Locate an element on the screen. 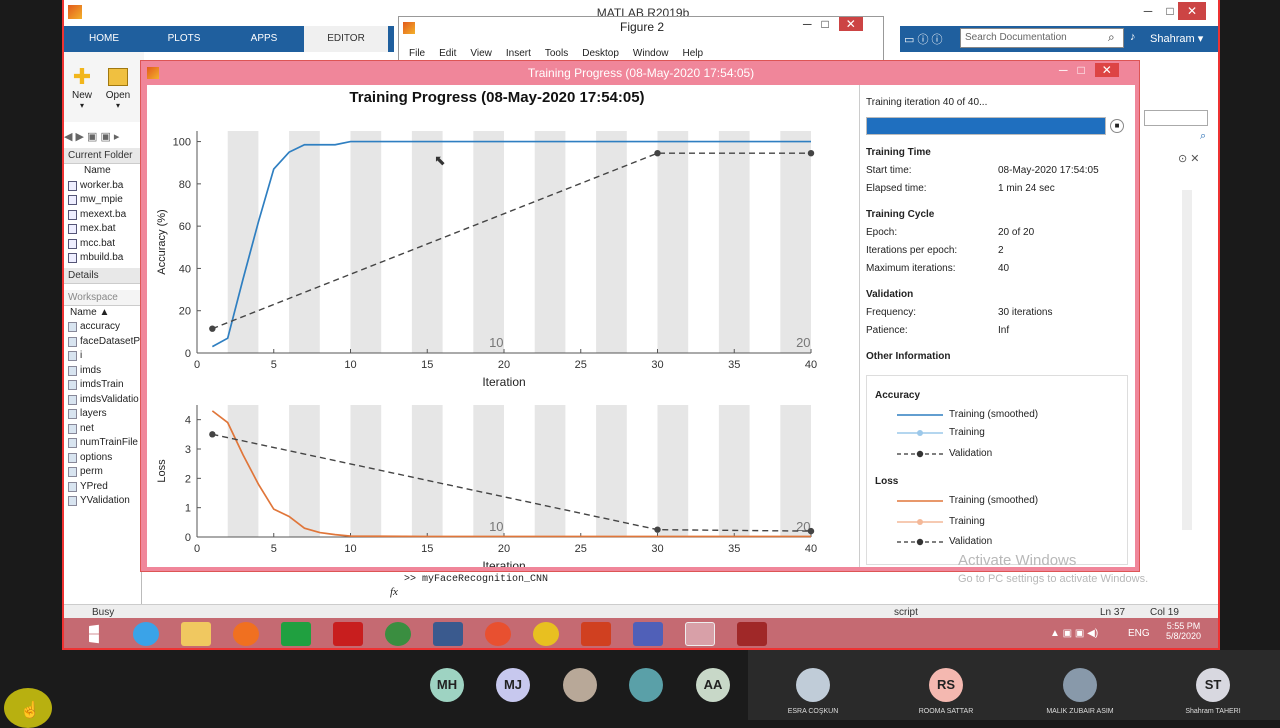 The width and height of the screenshot is (1280, 728). y-tick-label: 60 is located at coordinates (185, 227).